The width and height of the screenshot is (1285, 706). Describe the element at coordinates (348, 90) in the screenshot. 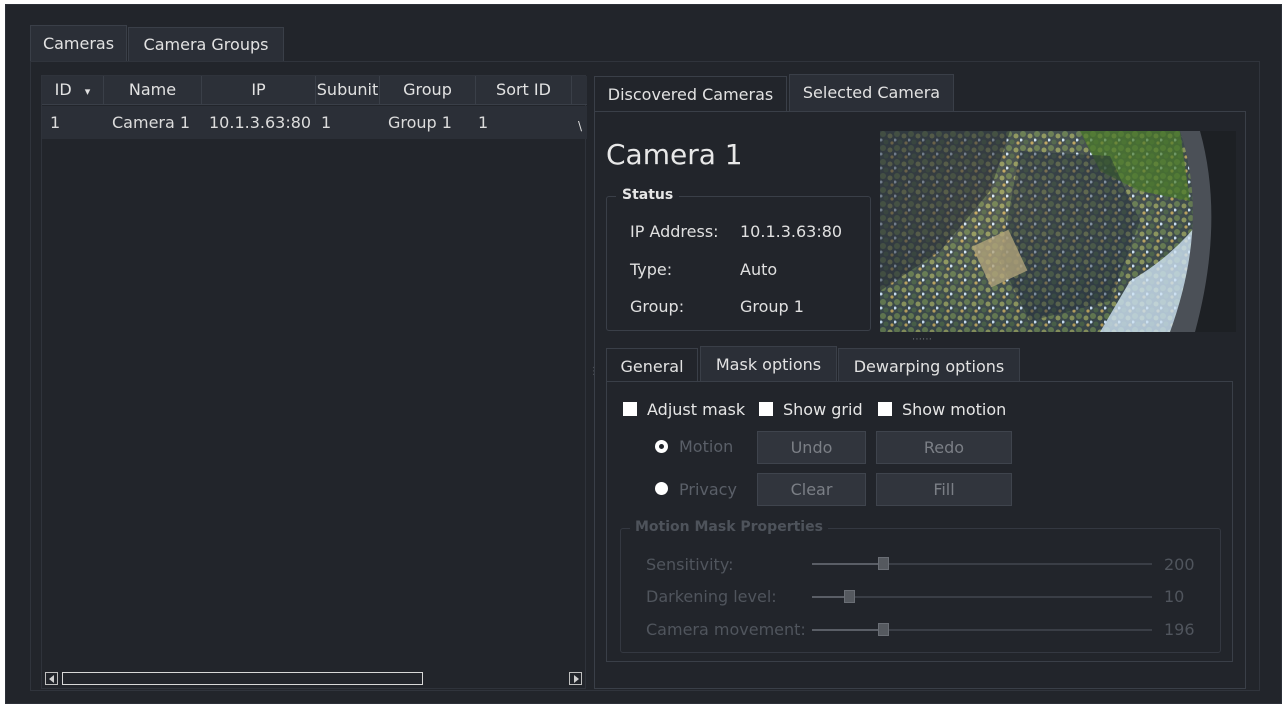

I see `column-header-subunit: Subunit` at that location.